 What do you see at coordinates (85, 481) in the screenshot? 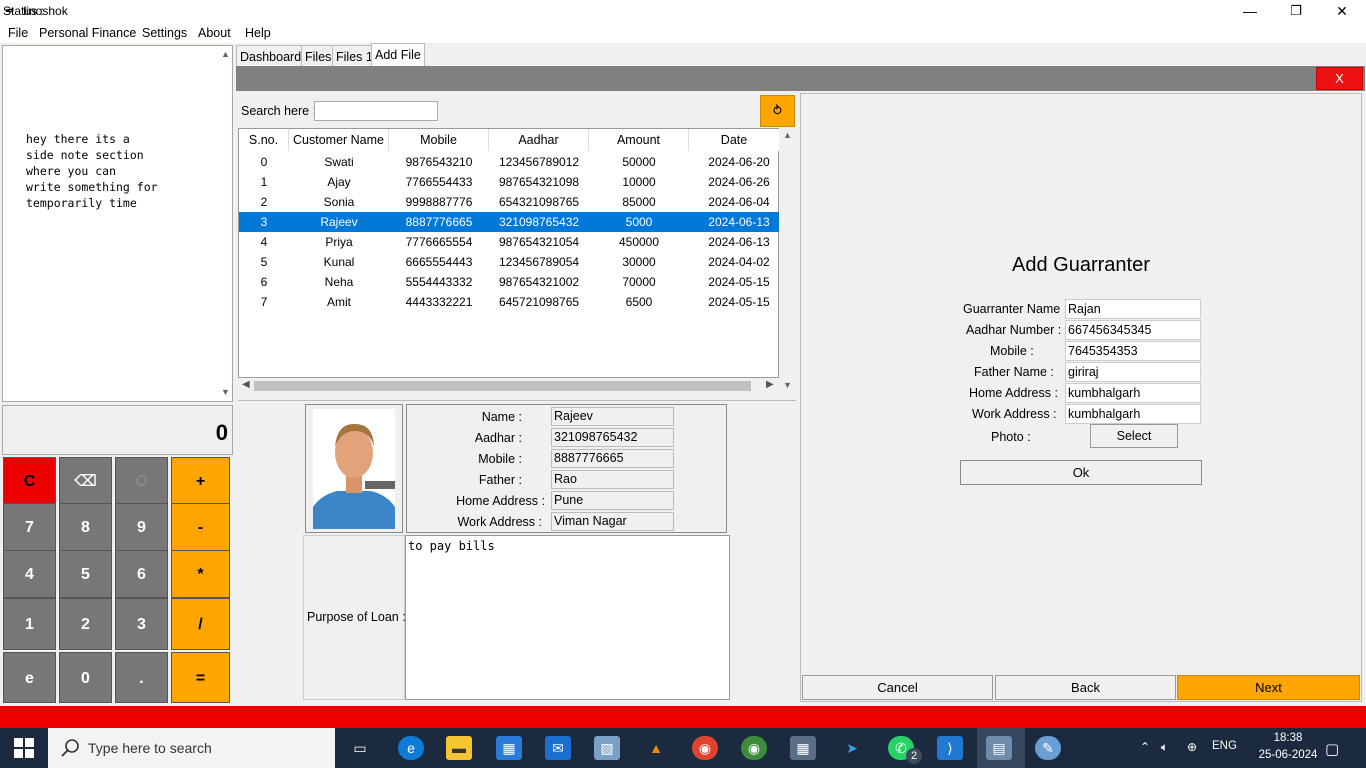
I see `calc-key-backspace: ⌫` at bounding box center [85, 481].